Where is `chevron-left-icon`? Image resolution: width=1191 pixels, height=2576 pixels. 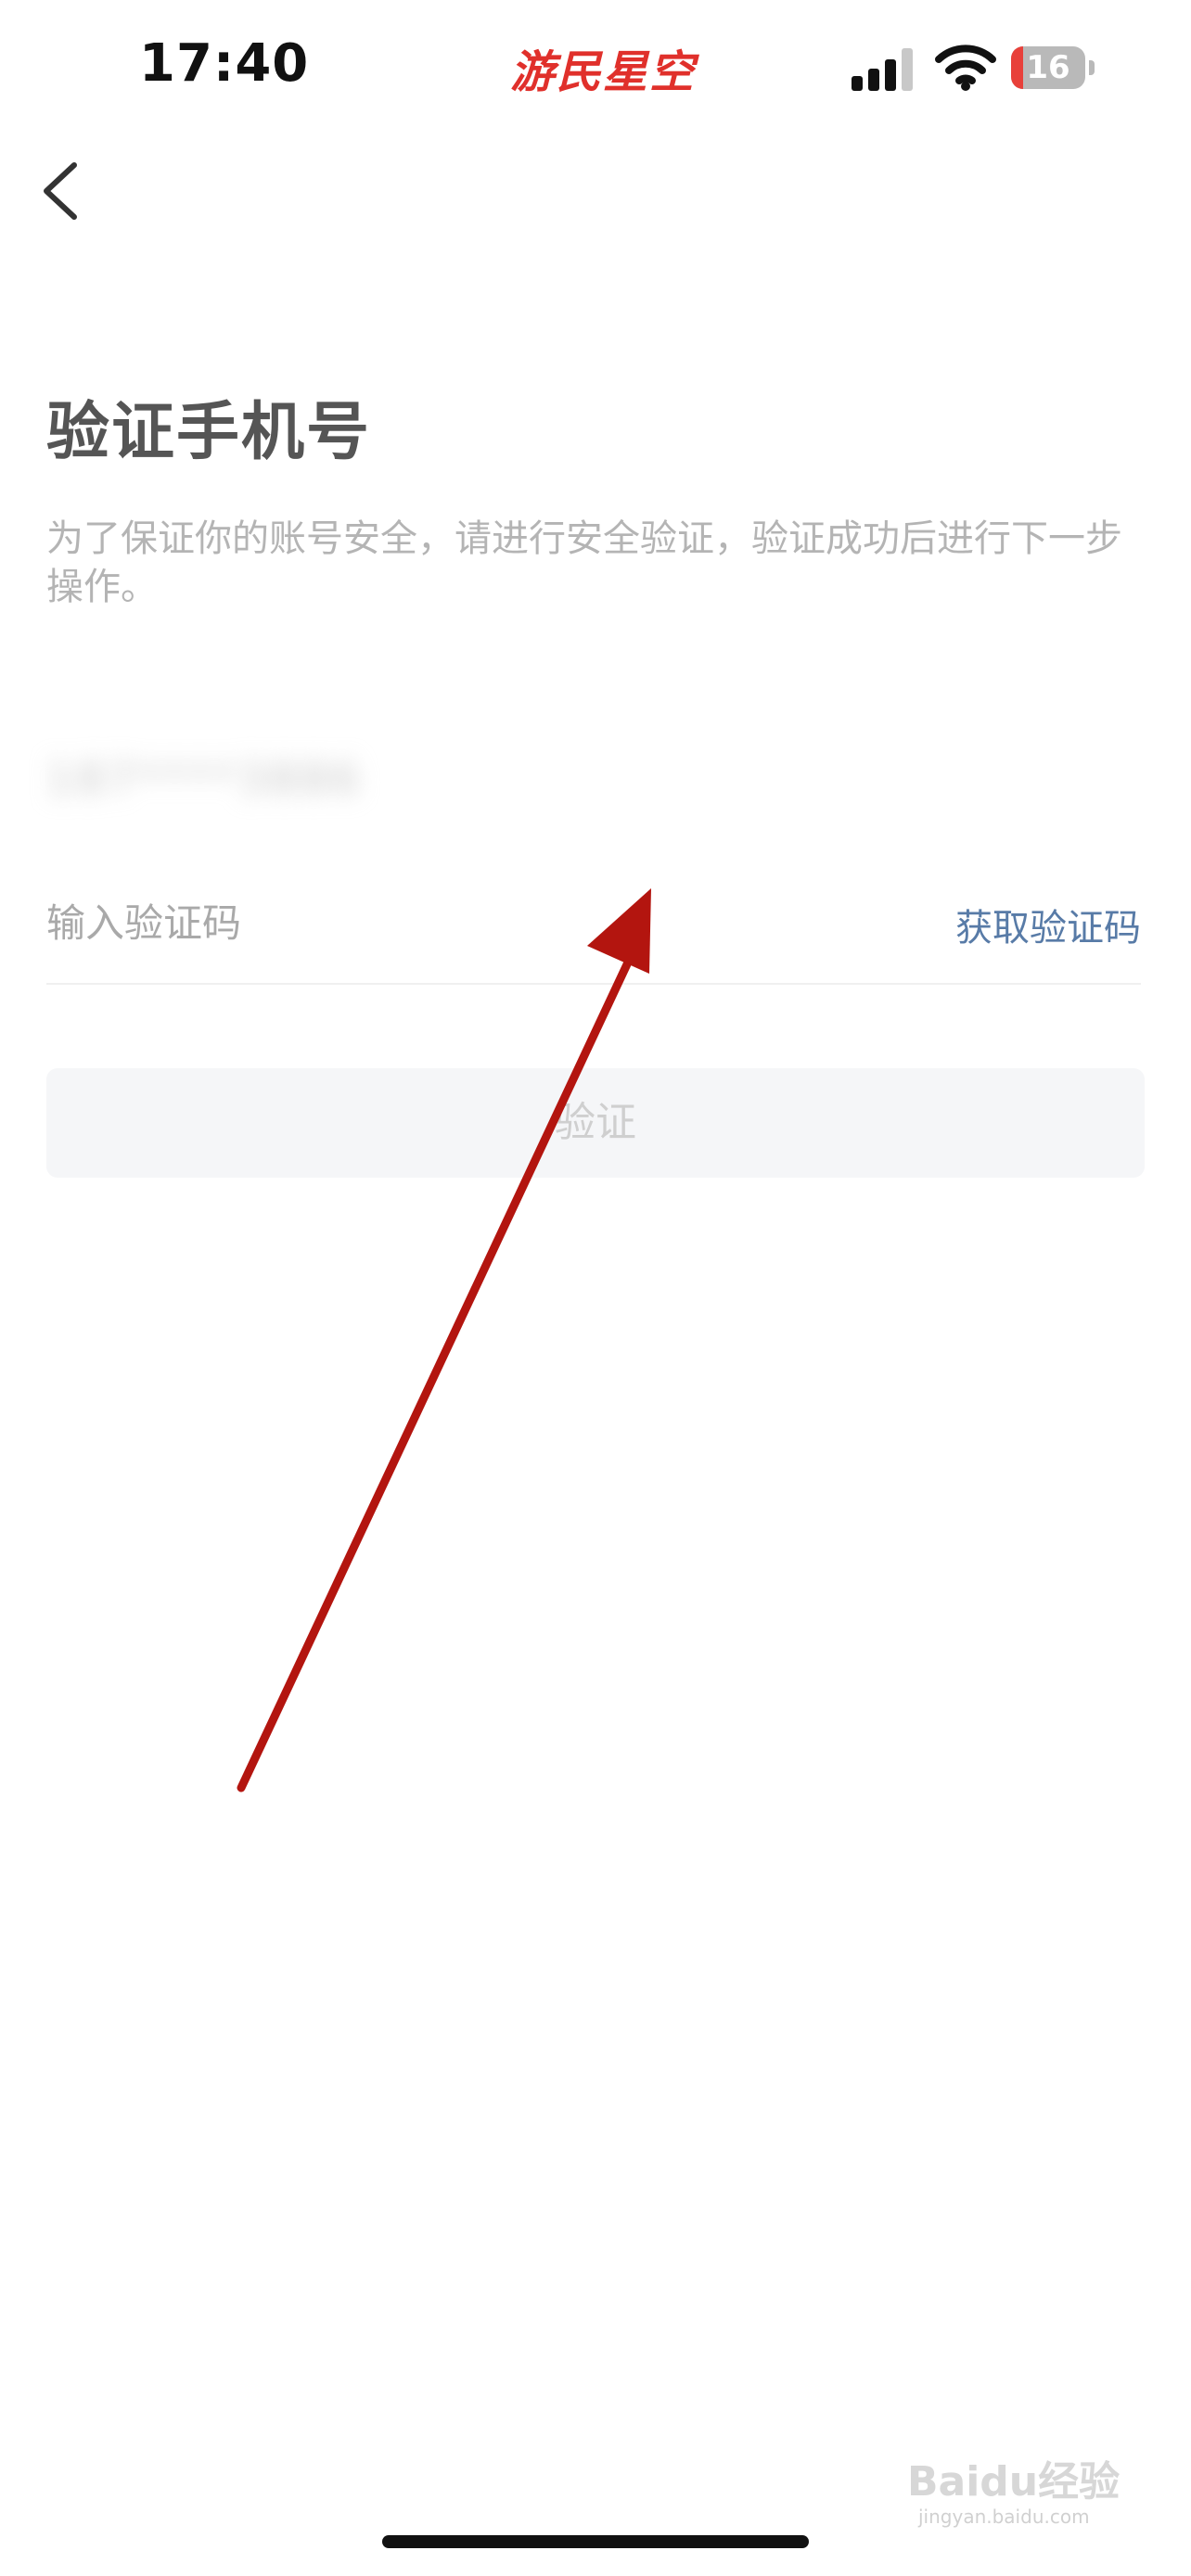 chevron-left-icon is located at coordinates (60, 191).